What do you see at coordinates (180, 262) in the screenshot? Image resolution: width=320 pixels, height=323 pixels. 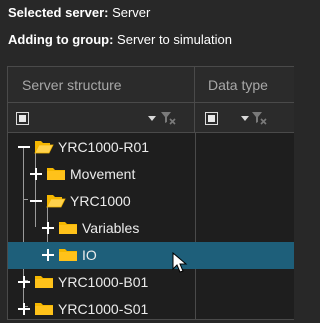 I see `mouse-pointer-icon` at bounding box center [180, 262].